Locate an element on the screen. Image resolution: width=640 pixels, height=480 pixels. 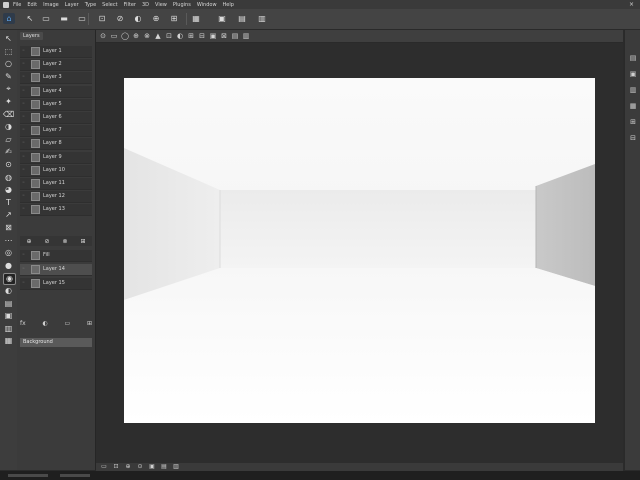
option-button: ▣ is located at coordinates (222, 18).